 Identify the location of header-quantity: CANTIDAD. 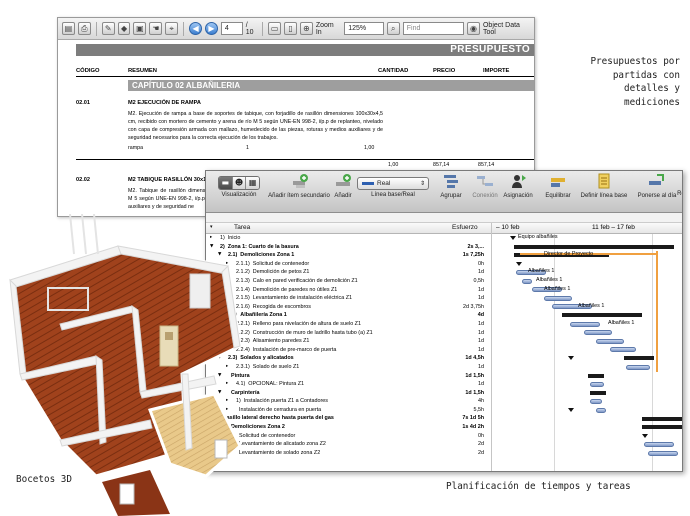
(393, 71).